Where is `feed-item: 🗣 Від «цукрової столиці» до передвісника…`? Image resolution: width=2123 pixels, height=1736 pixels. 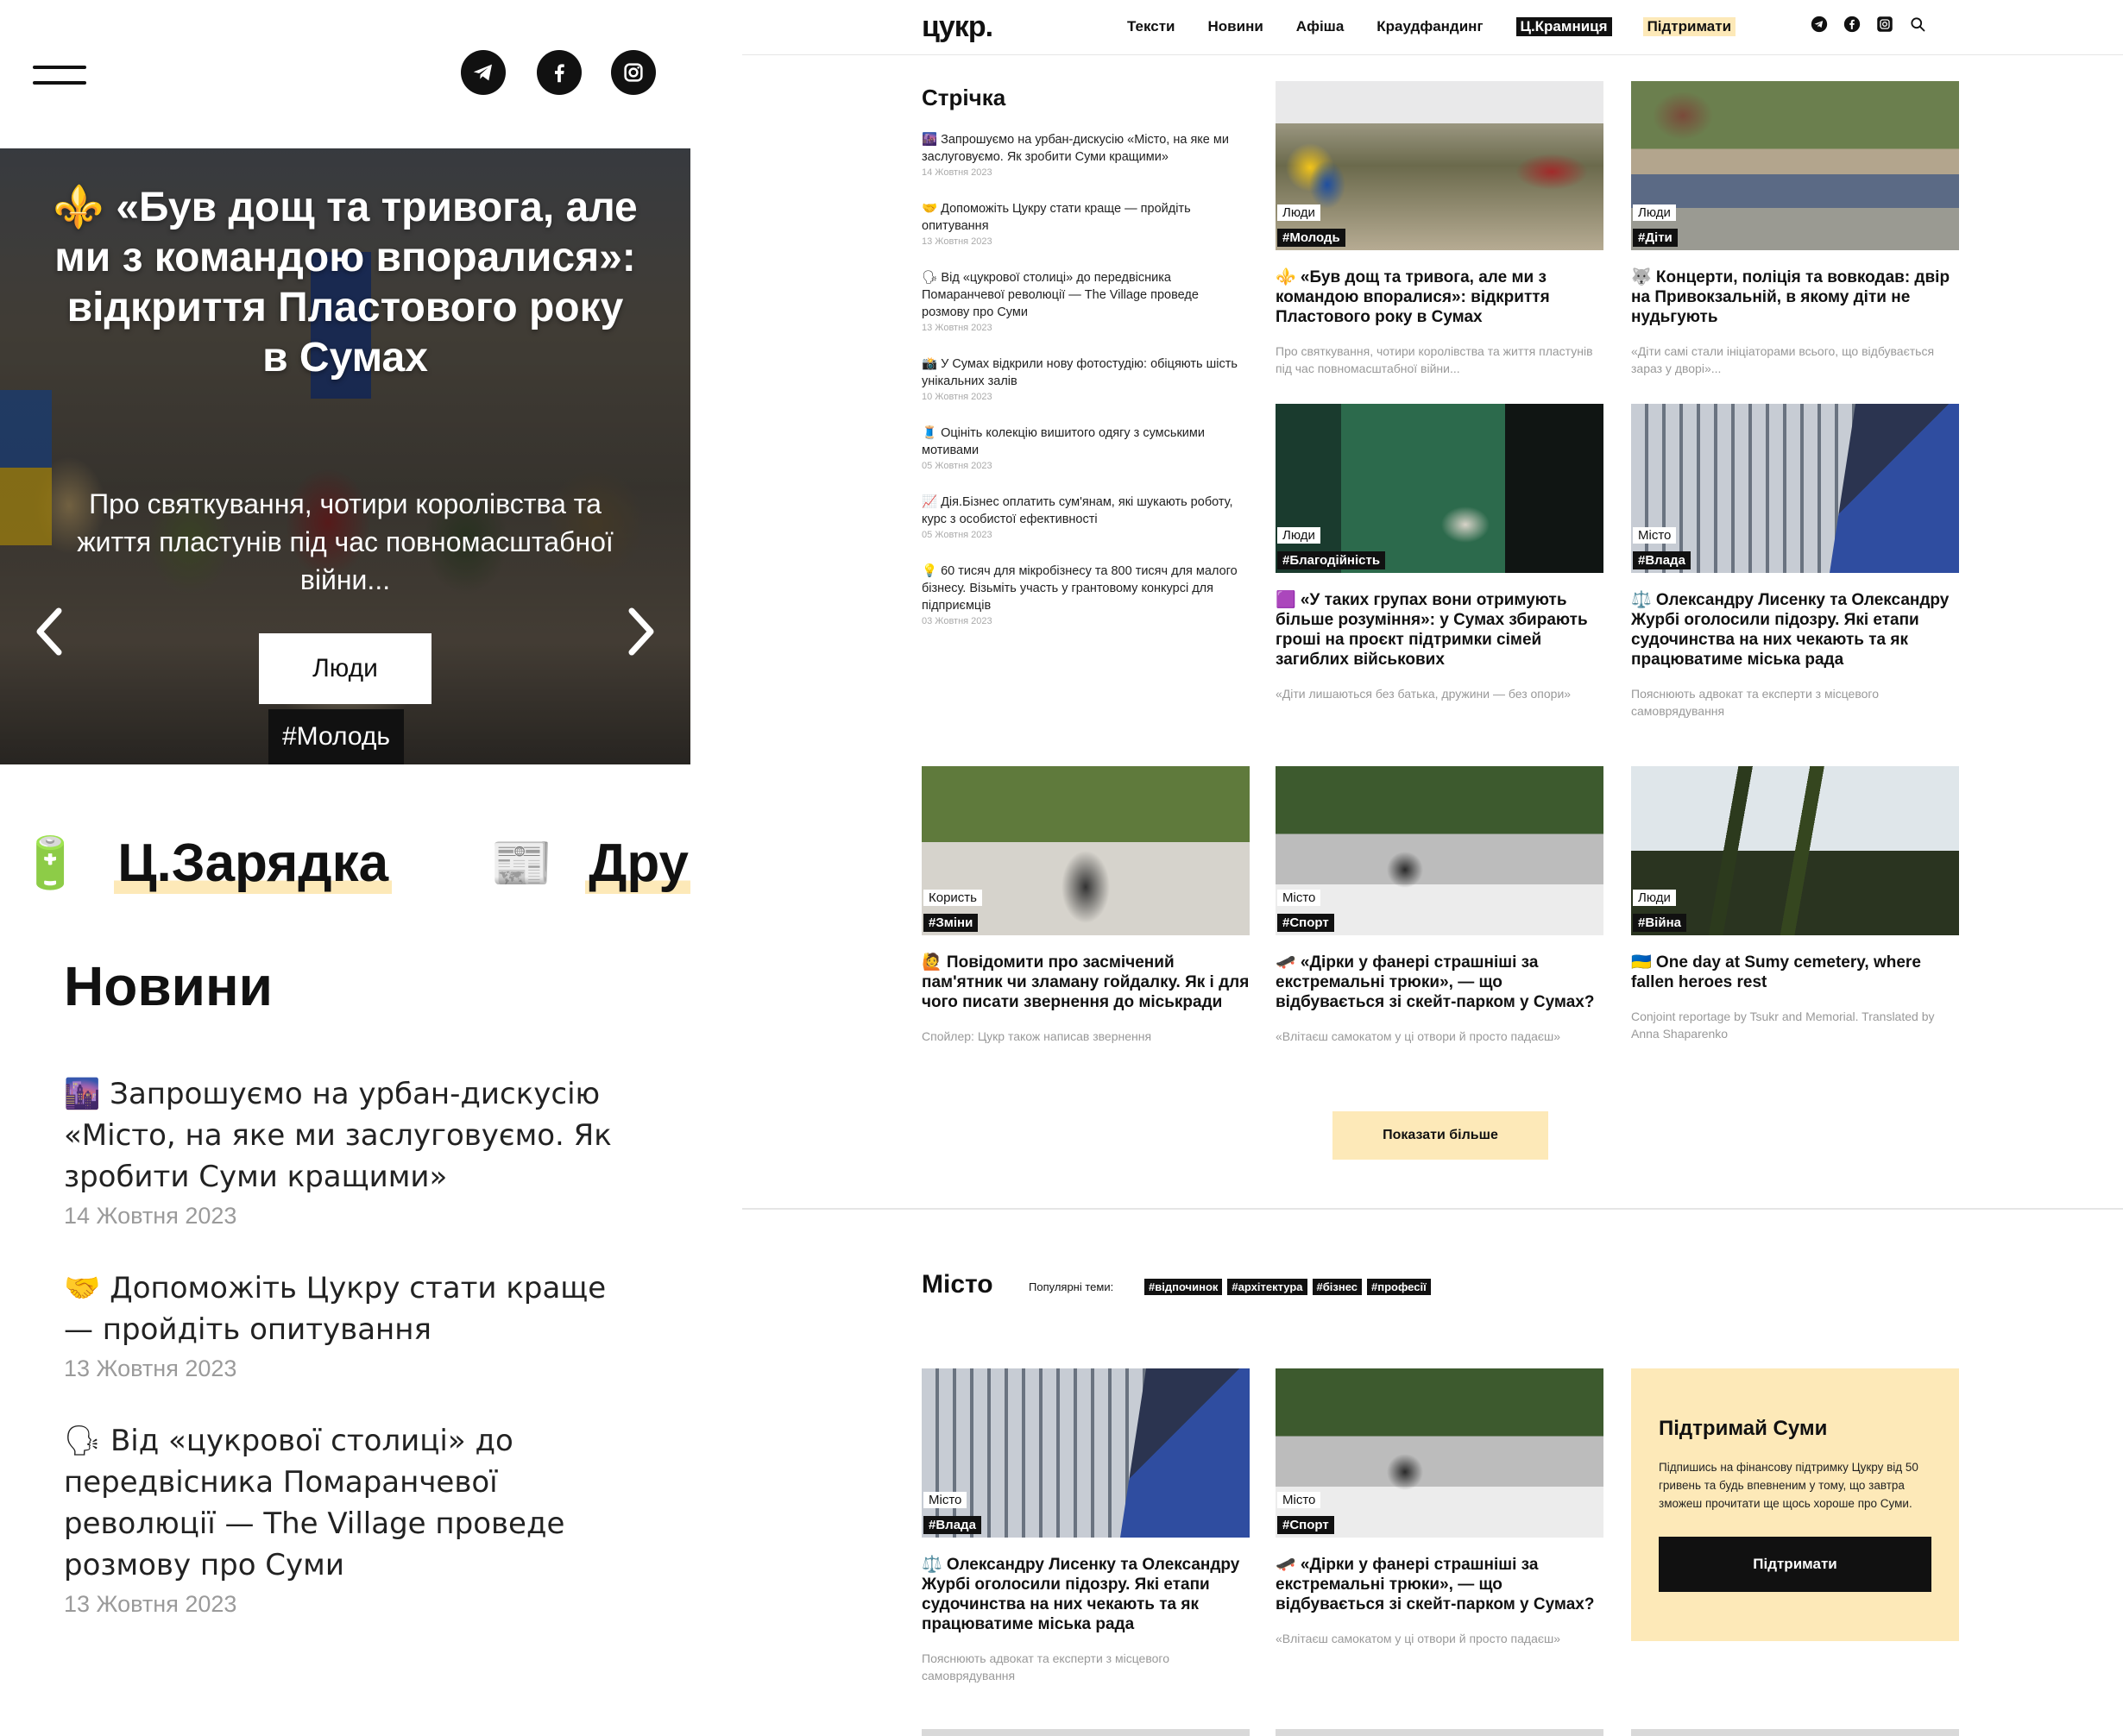
feed-item: 🗣 Від «цукрової столиці» до передвісника… is located at coordinates (1086, 301).